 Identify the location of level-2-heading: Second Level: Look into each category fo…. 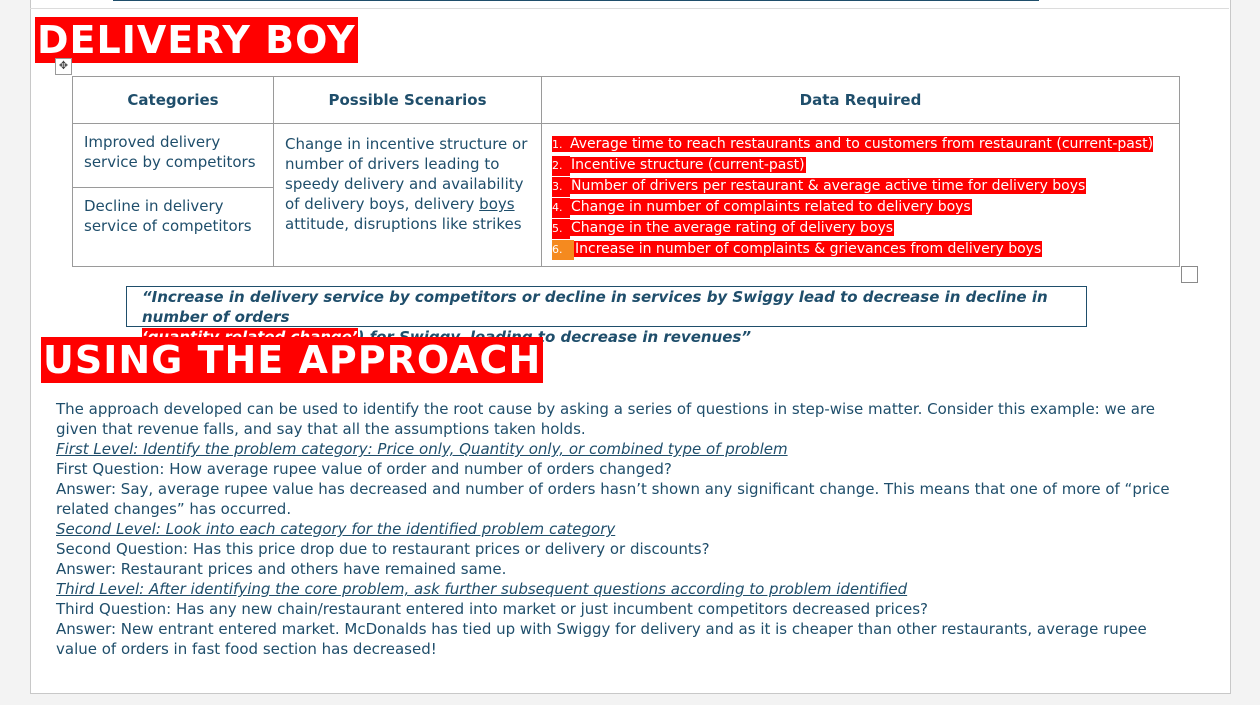
(336, 529).